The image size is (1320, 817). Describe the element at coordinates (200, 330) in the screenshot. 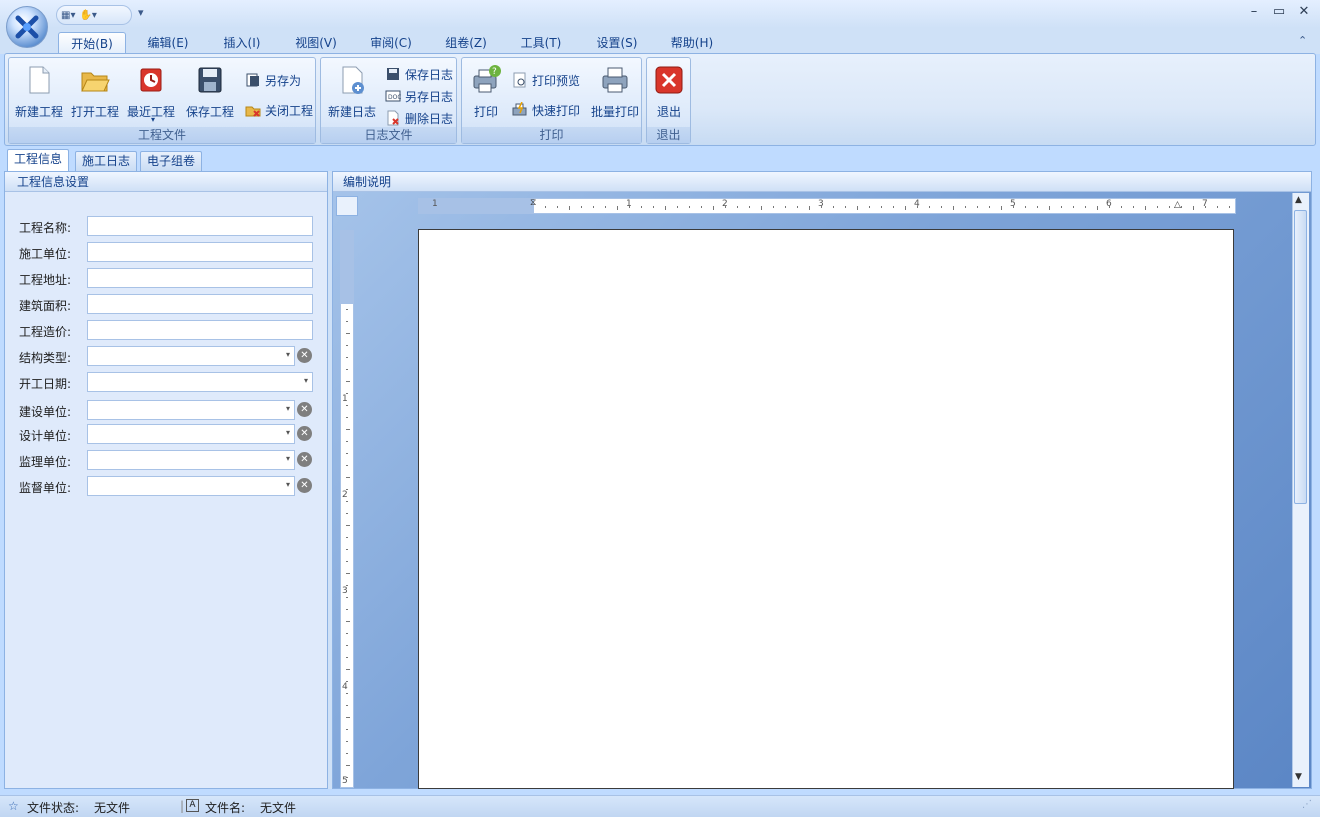

I see `project-cost-input` at that location.